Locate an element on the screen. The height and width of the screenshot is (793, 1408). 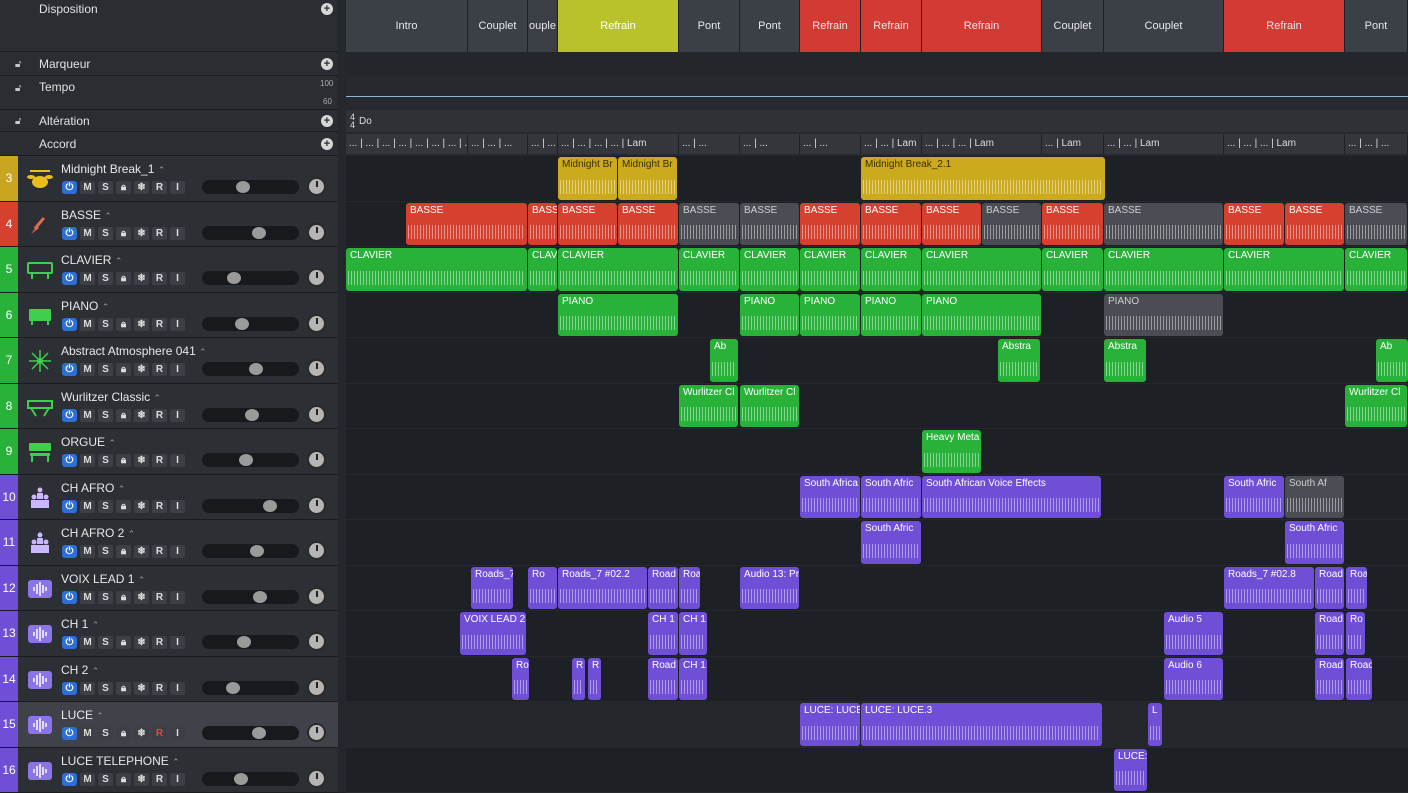
track-name: Midnight Break_1 ⌃ is located at coordinates (113, 169).